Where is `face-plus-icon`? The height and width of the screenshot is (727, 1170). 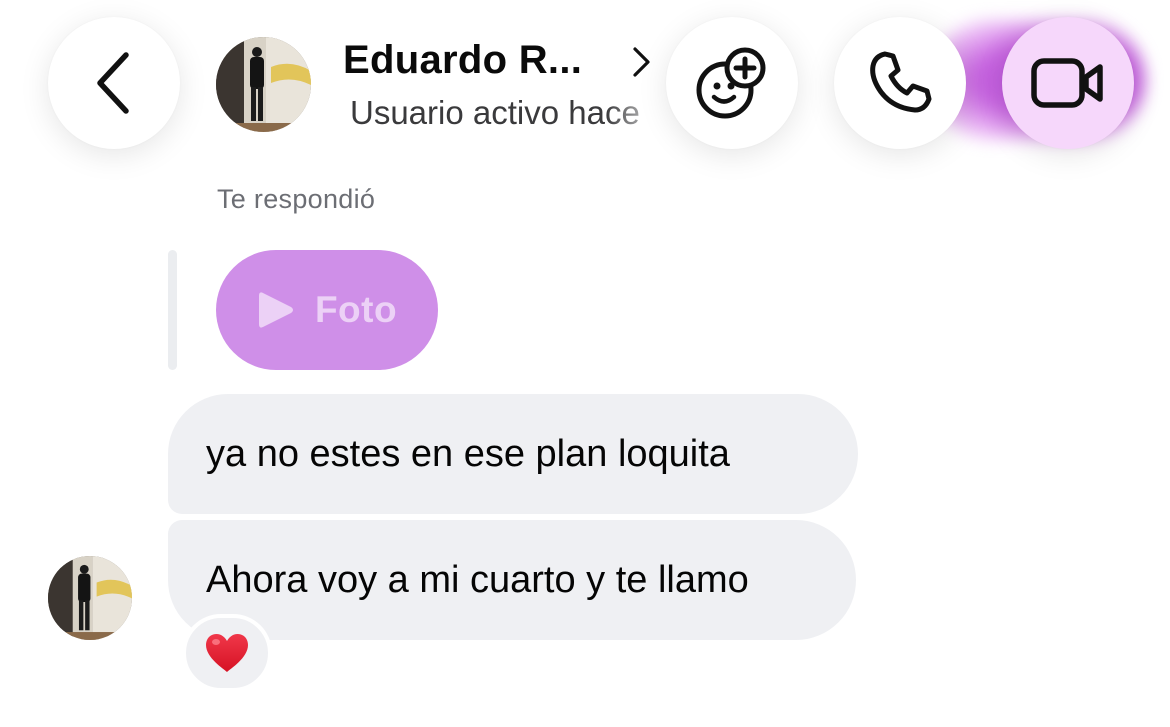
face-plus-icon is located at coordinates (731, 83).